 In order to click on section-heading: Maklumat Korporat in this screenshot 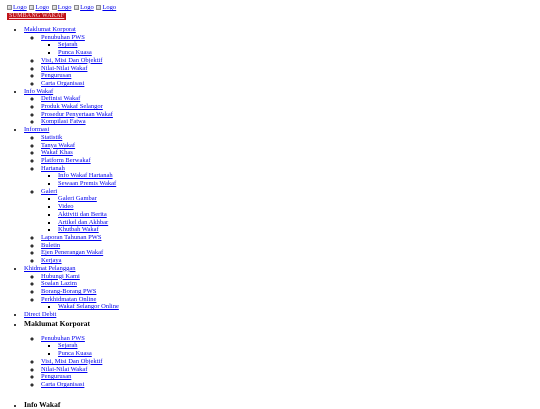, I will do `click(57, 323)`.